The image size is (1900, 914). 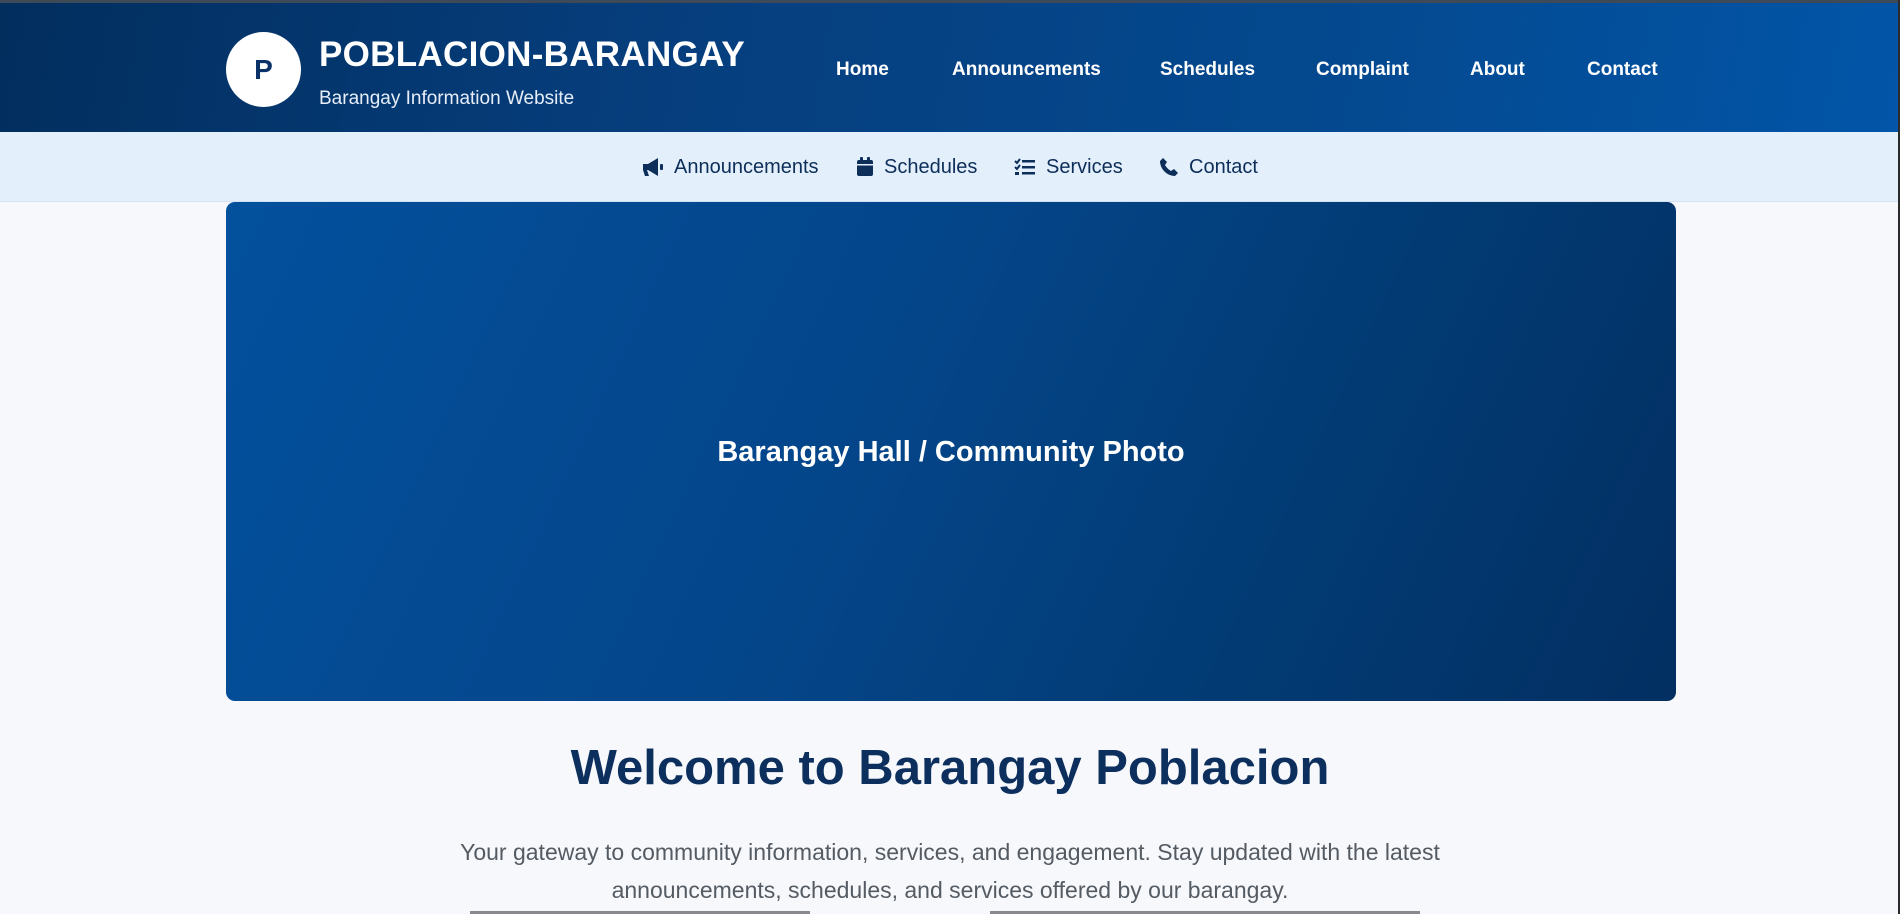 What do you see at coordinates (532, 55) in the screenshot?
I see `site-title: POBLACION-BARANGAY` at bounding box center [532, 55].